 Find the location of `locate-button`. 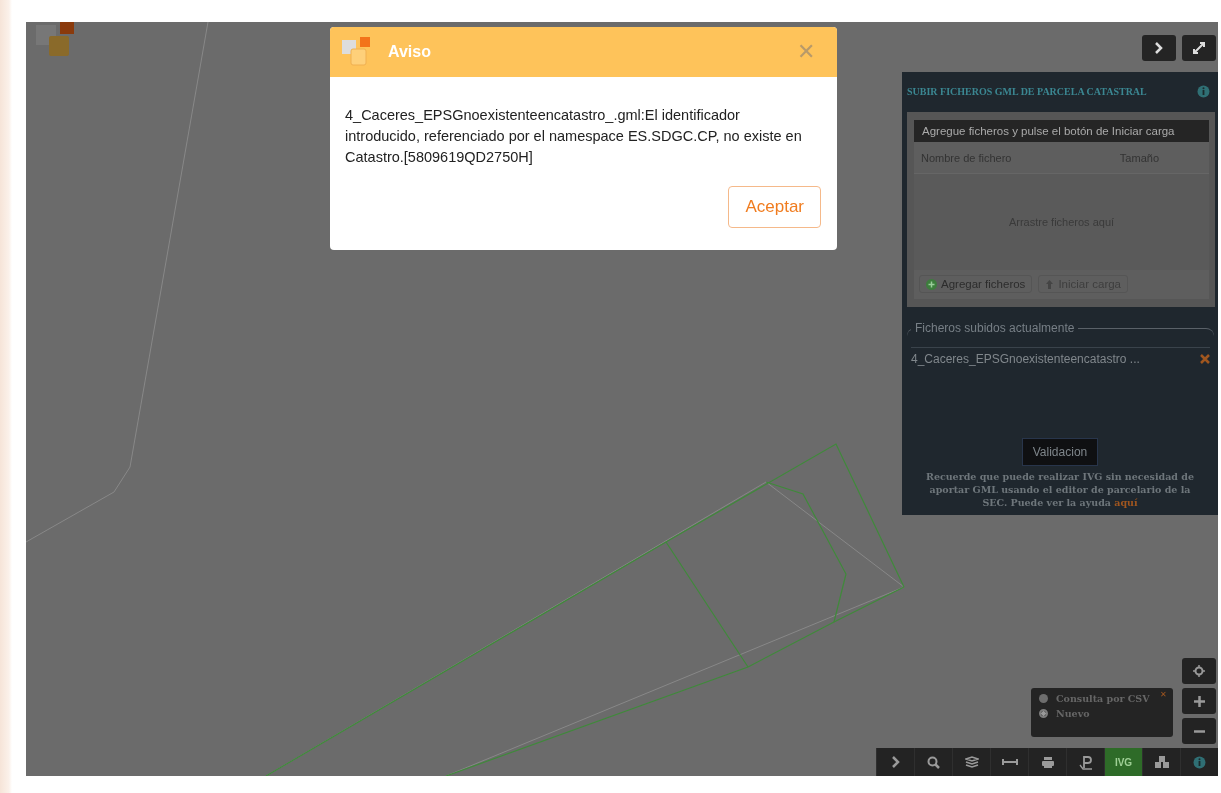

locate-button is located at coordinates (1199, 671).